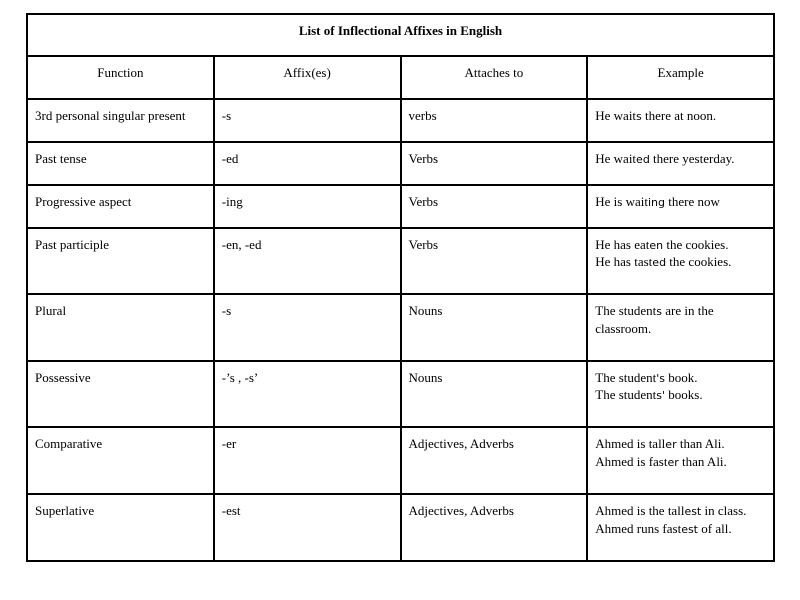  Describe the element at coordinates (120, 206) in the screenshot. I see `cell-function: Progressive aspect` at that location.